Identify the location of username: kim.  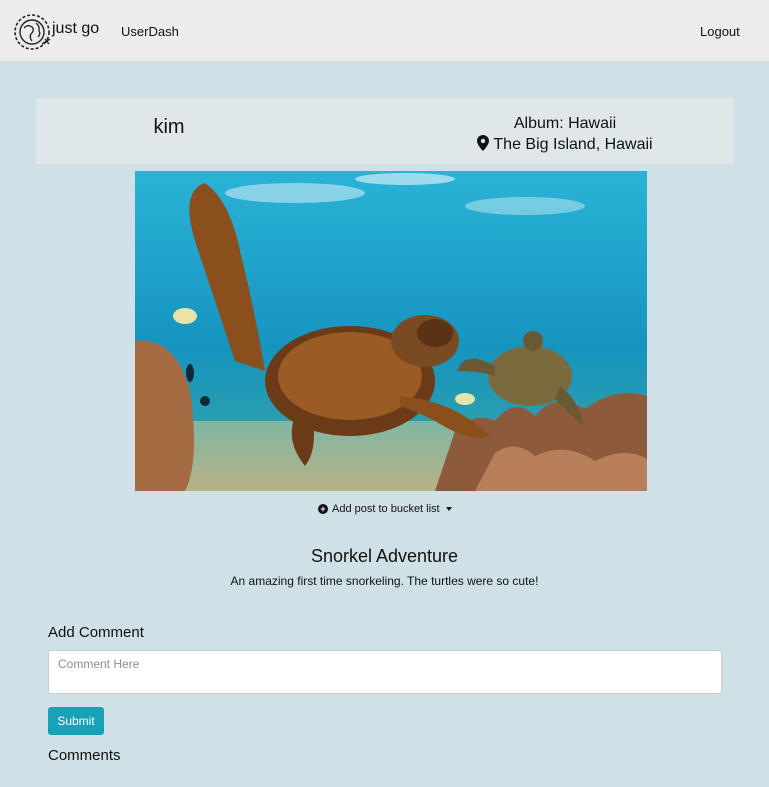
(169, 127).